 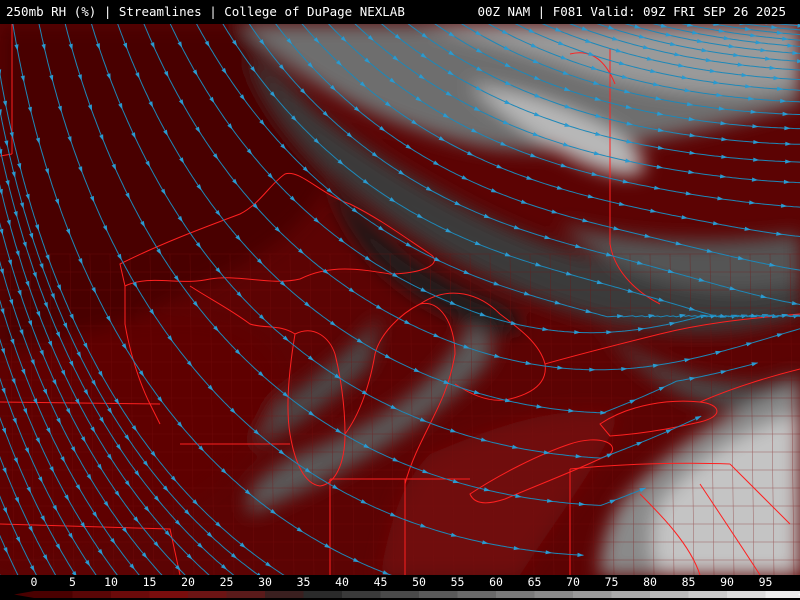 I want to click on colorbar-tick-label: 90, so click(x=727, y=582).